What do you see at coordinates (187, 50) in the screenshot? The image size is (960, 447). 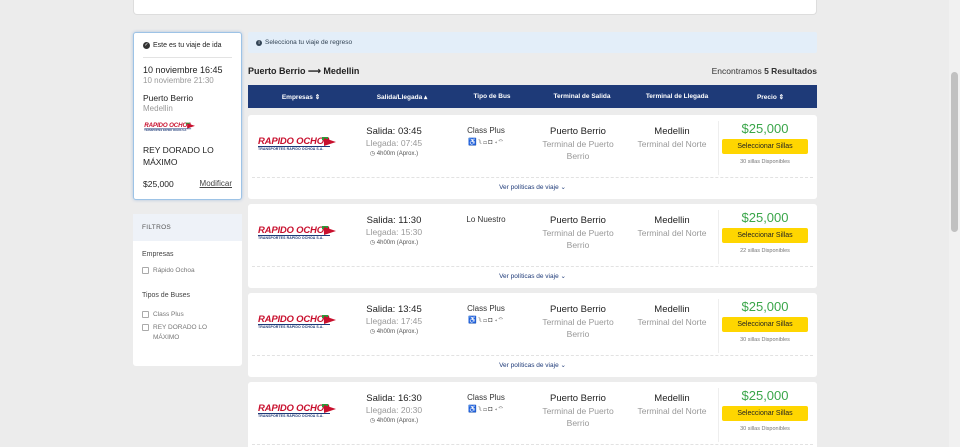 I see `trip-card-header: ✓ Este es tu viaje de ida` at bounding box center [187, 50].